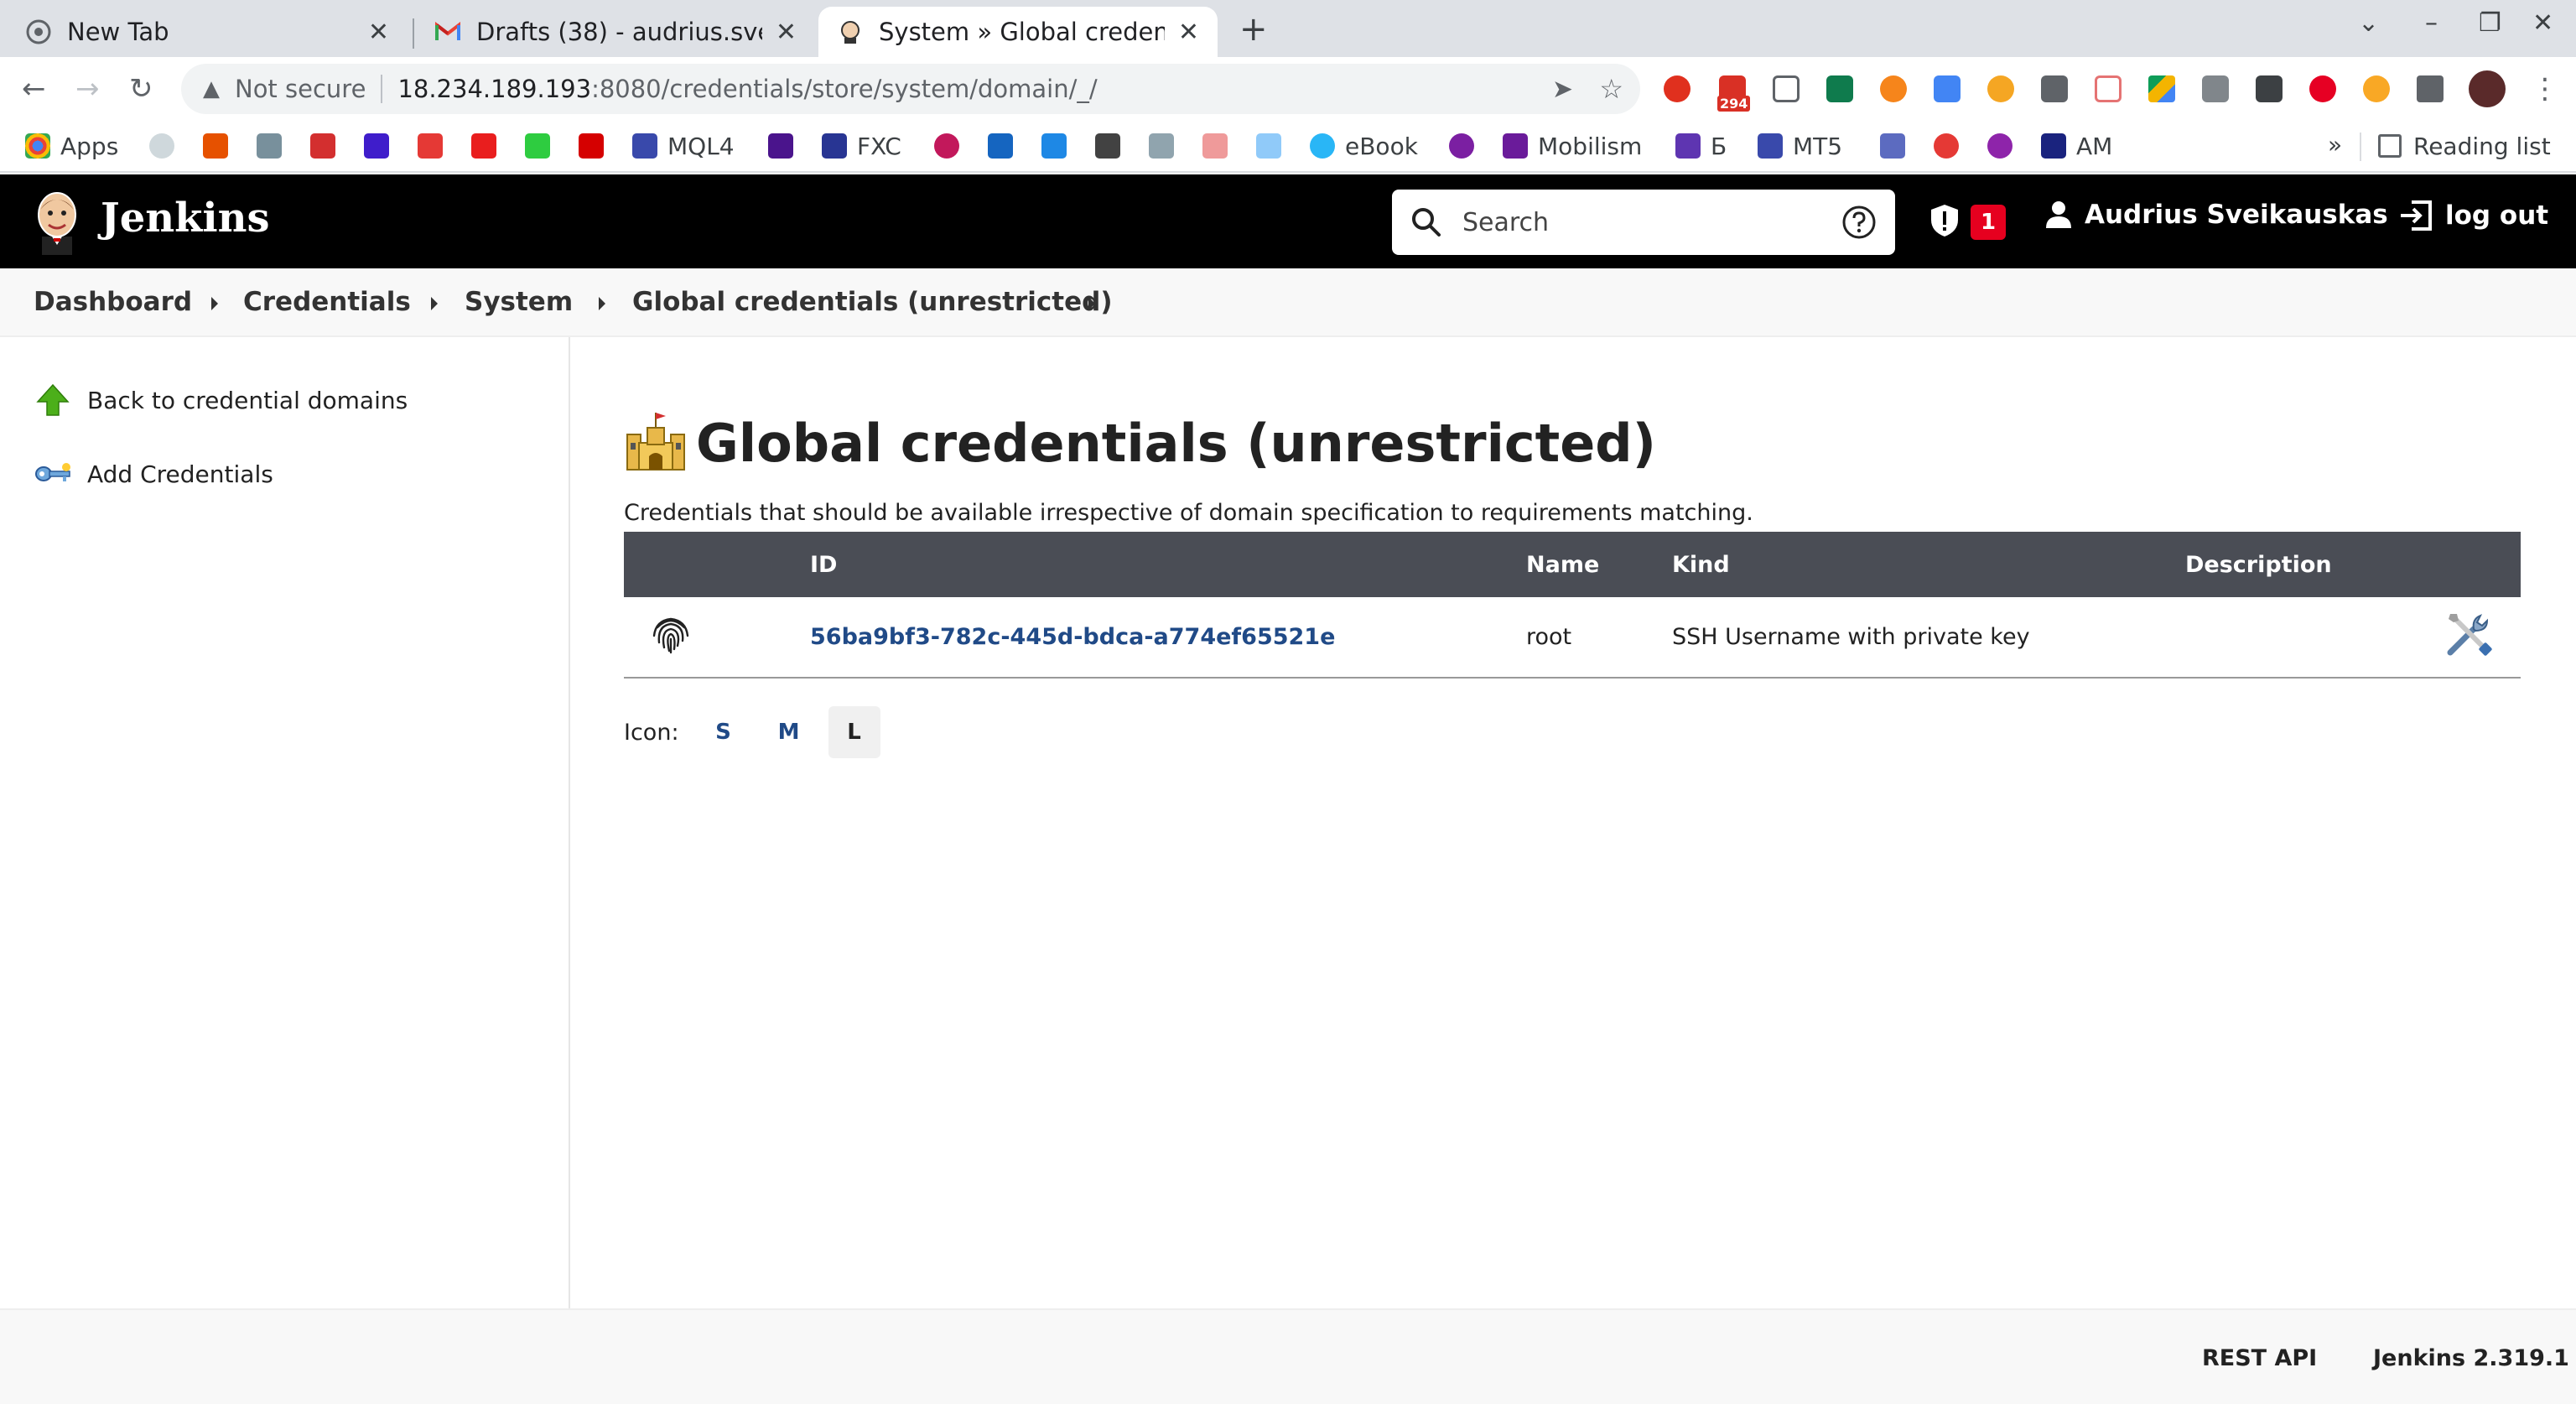  I want to click on search-input, so click(1638, 222).